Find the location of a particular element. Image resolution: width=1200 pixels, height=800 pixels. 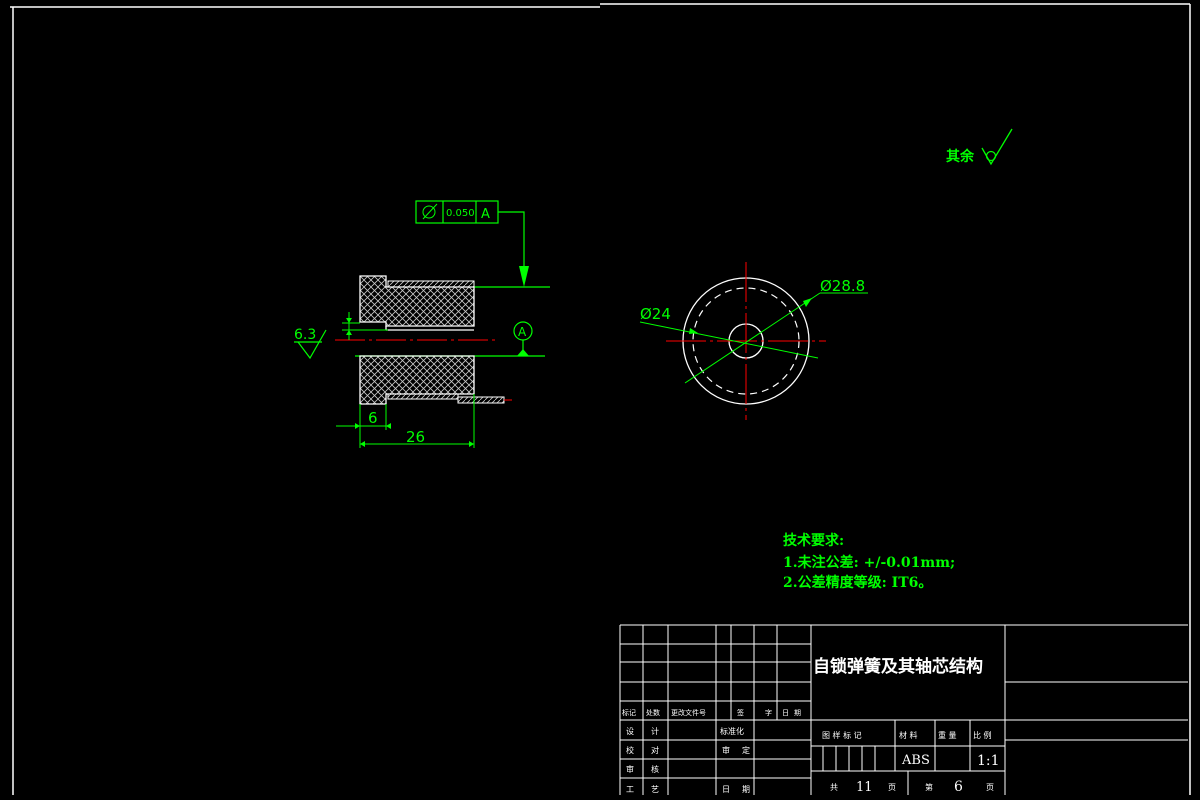

role-standard: 标准化 is located at coordinates (732, 731).